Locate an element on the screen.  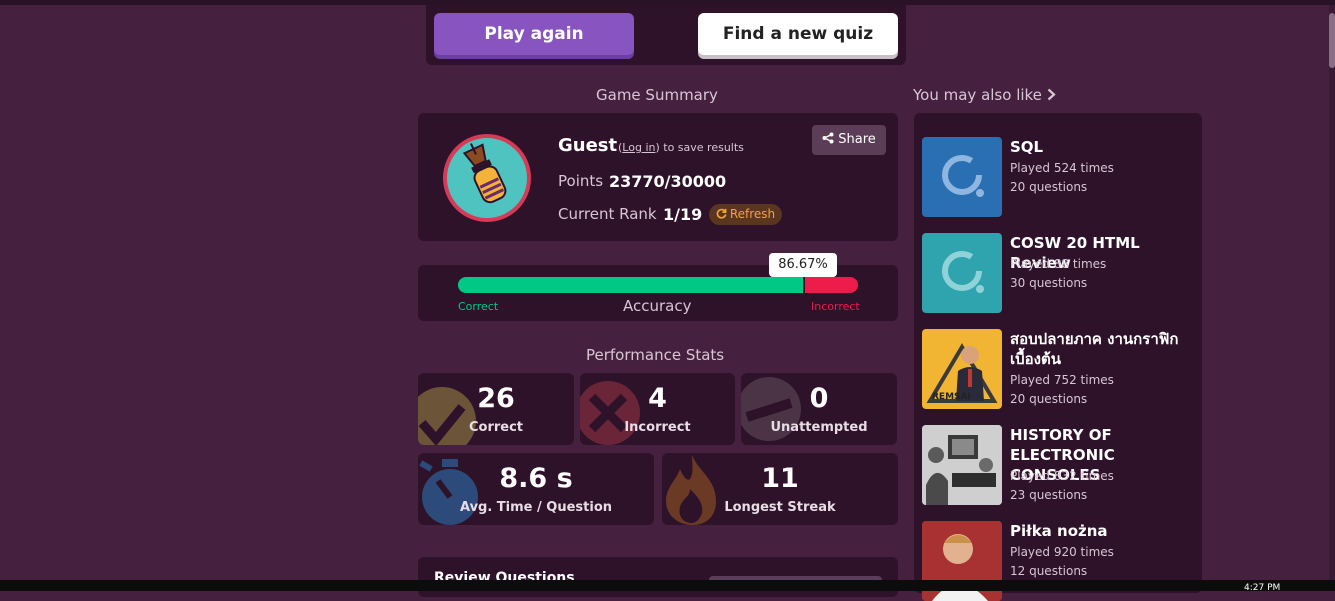
play-again-button: Play again is located at coordinates (534, 34).